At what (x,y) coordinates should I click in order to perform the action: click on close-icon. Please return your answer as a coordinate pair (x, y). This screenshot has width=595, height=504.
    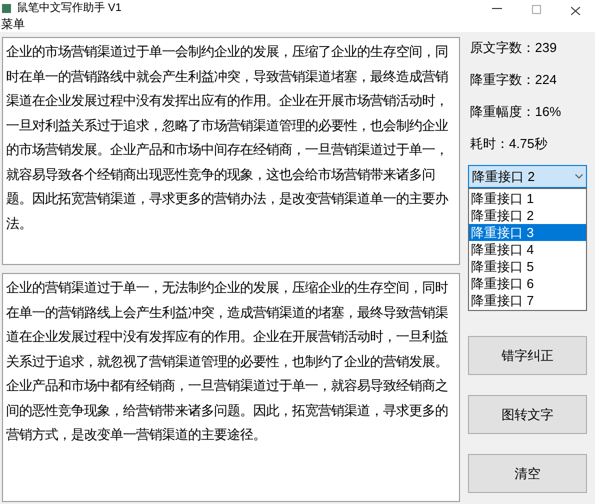
    Looking at the image, I should click on (576, 11).